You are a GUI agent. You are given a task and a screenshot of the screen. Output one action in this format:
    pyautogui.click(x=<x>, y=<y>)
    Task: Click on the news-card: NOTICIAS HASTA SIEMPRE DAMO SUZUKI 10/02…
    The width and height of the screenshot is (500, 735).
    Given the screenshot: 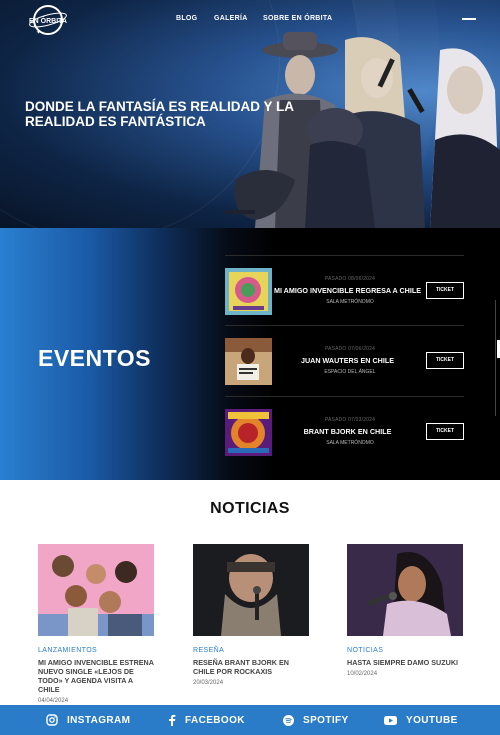 What is the action you would take?
    pyautogui.click(x=405, y=610)
    